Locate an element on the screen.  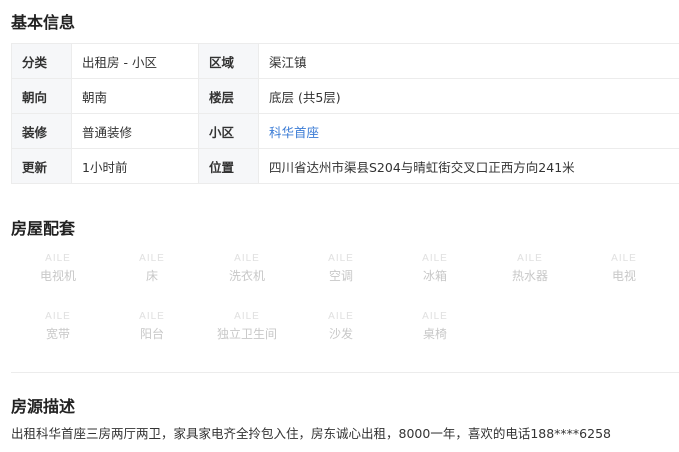
facility-bed: AILE 床 is located at coordinates (152, 268).